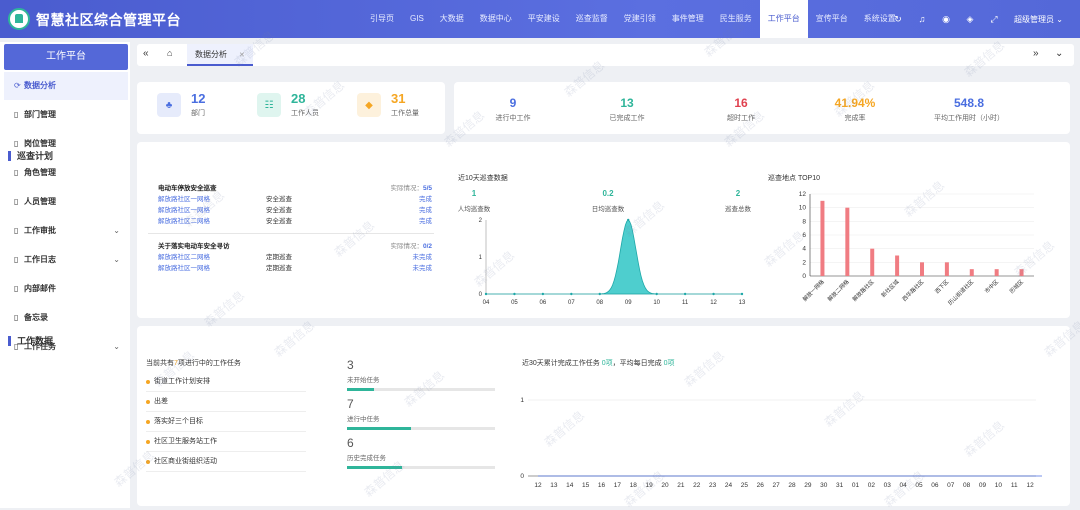 This screenshot has width=1080, height=510. What do you see at coordinates (592, 19) in the screenshot?
I see `nav-item: 巡查监督` at bounding box center [592, 19].